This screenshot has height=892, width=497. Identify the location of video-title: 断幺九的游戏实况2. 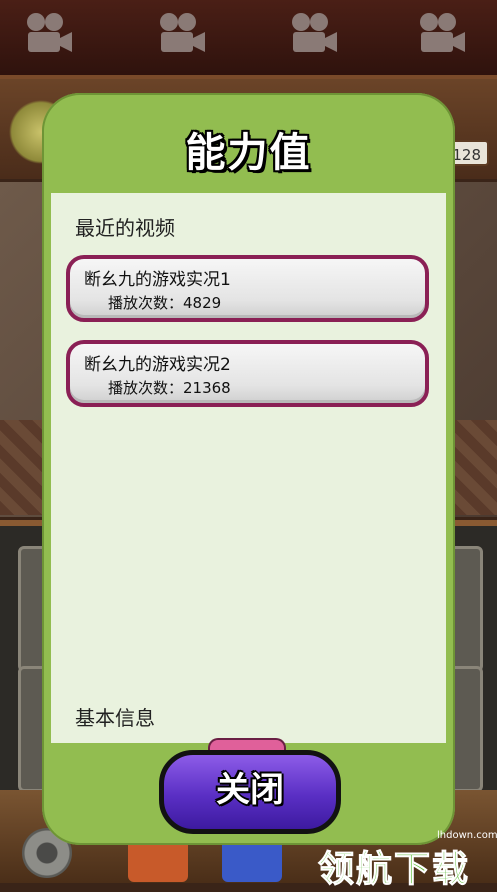
(157, 365).